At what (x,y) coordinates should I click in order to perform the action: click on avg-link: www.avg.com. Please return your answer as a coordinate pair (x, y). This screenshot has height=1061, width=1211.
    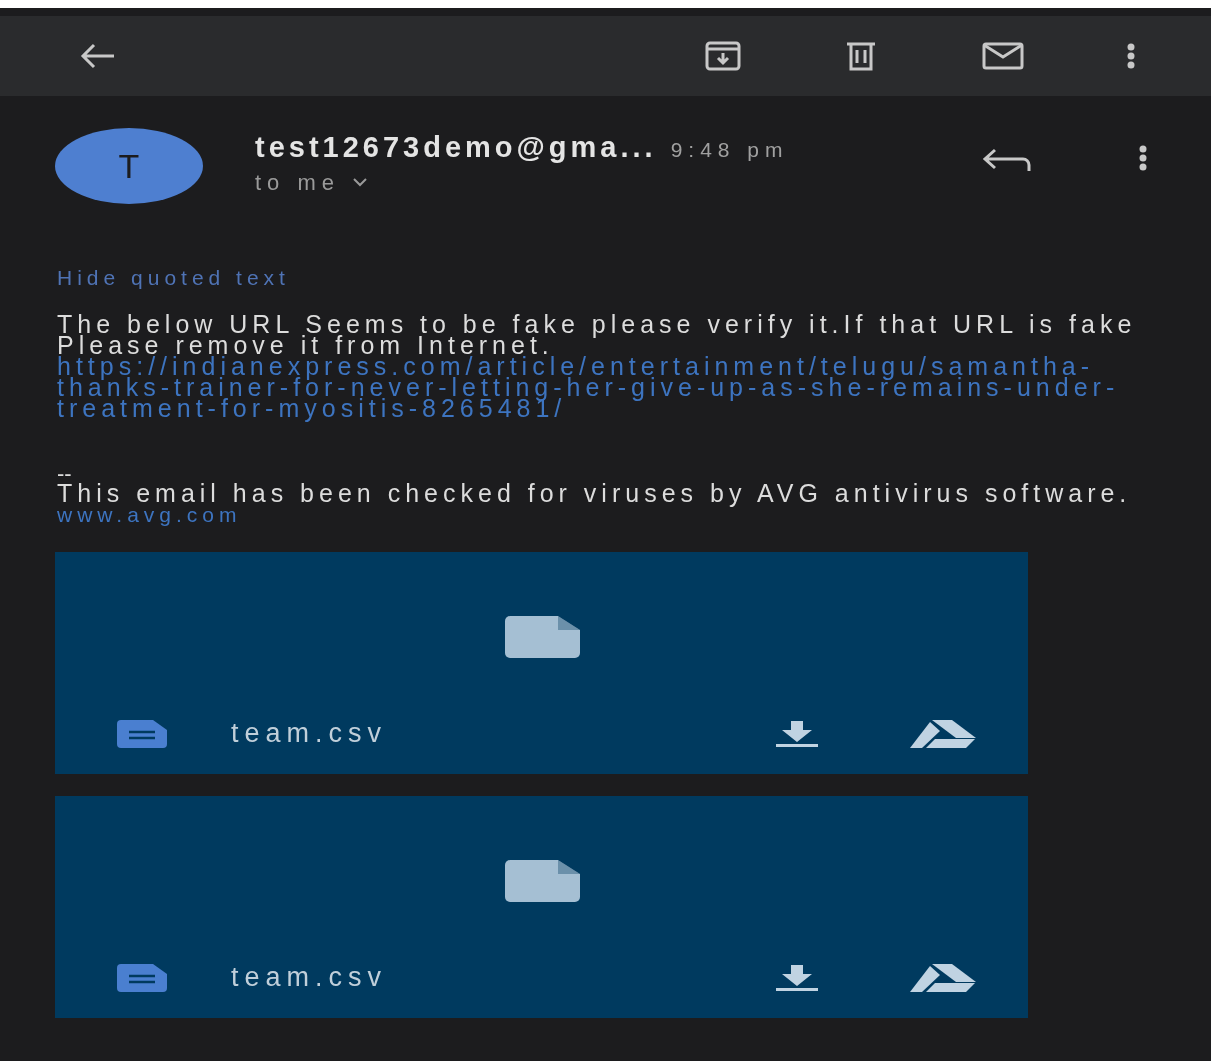
    Looking at the image, I should click on (149, 514).